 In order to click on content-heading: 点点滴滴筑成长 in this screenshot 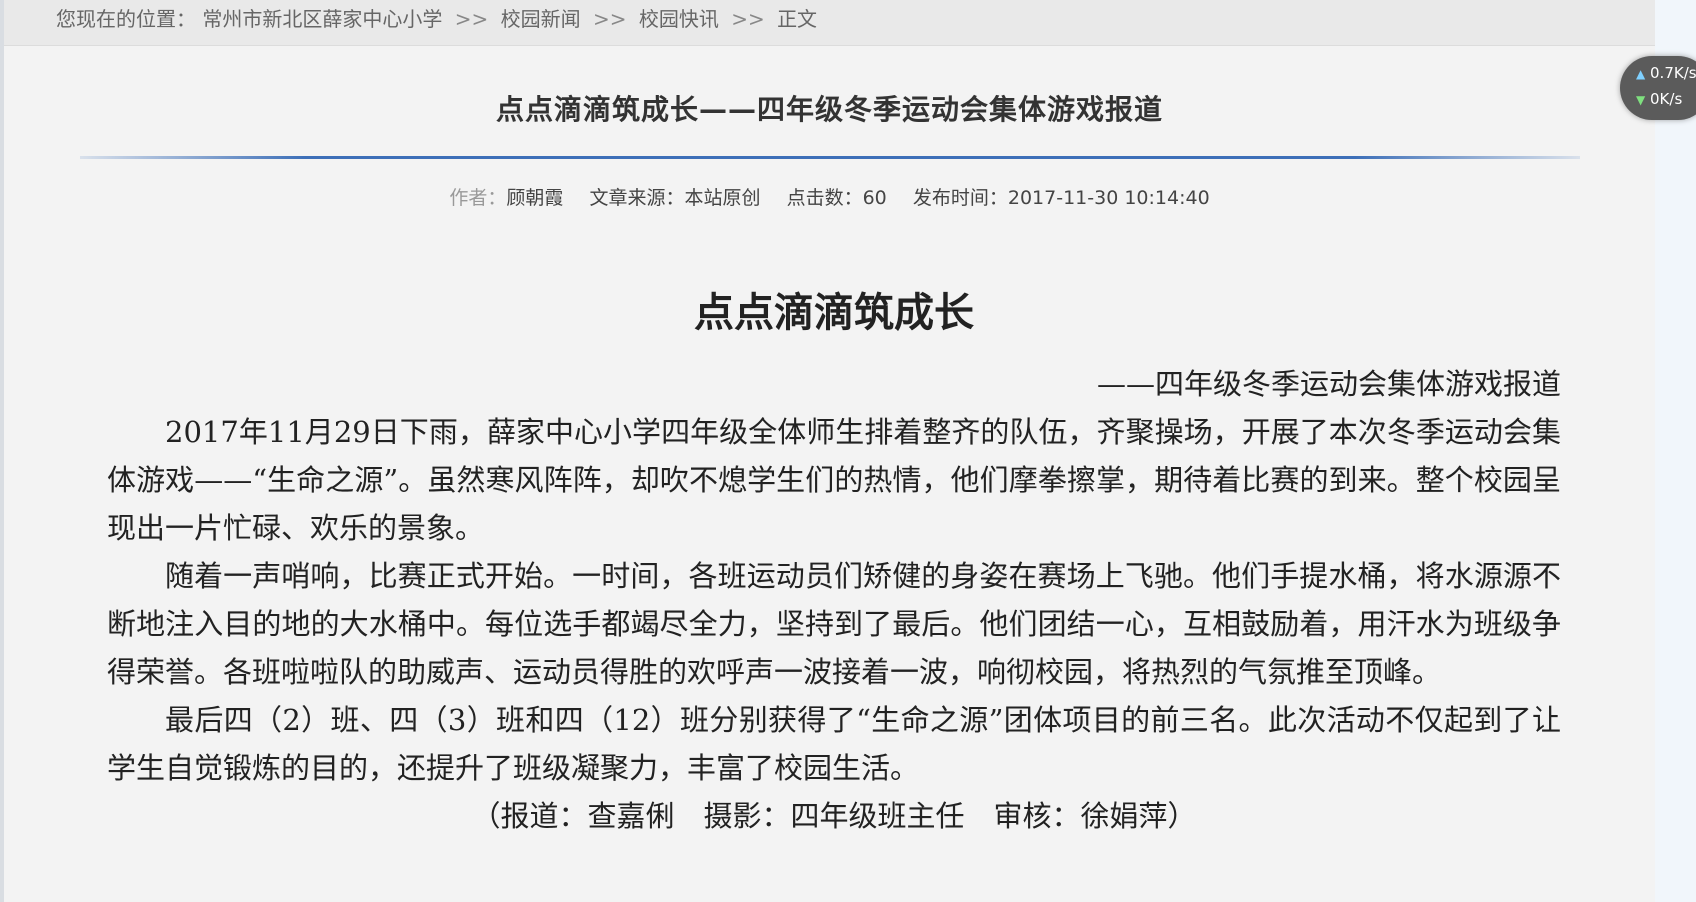, I will do `click(834, 313)`.